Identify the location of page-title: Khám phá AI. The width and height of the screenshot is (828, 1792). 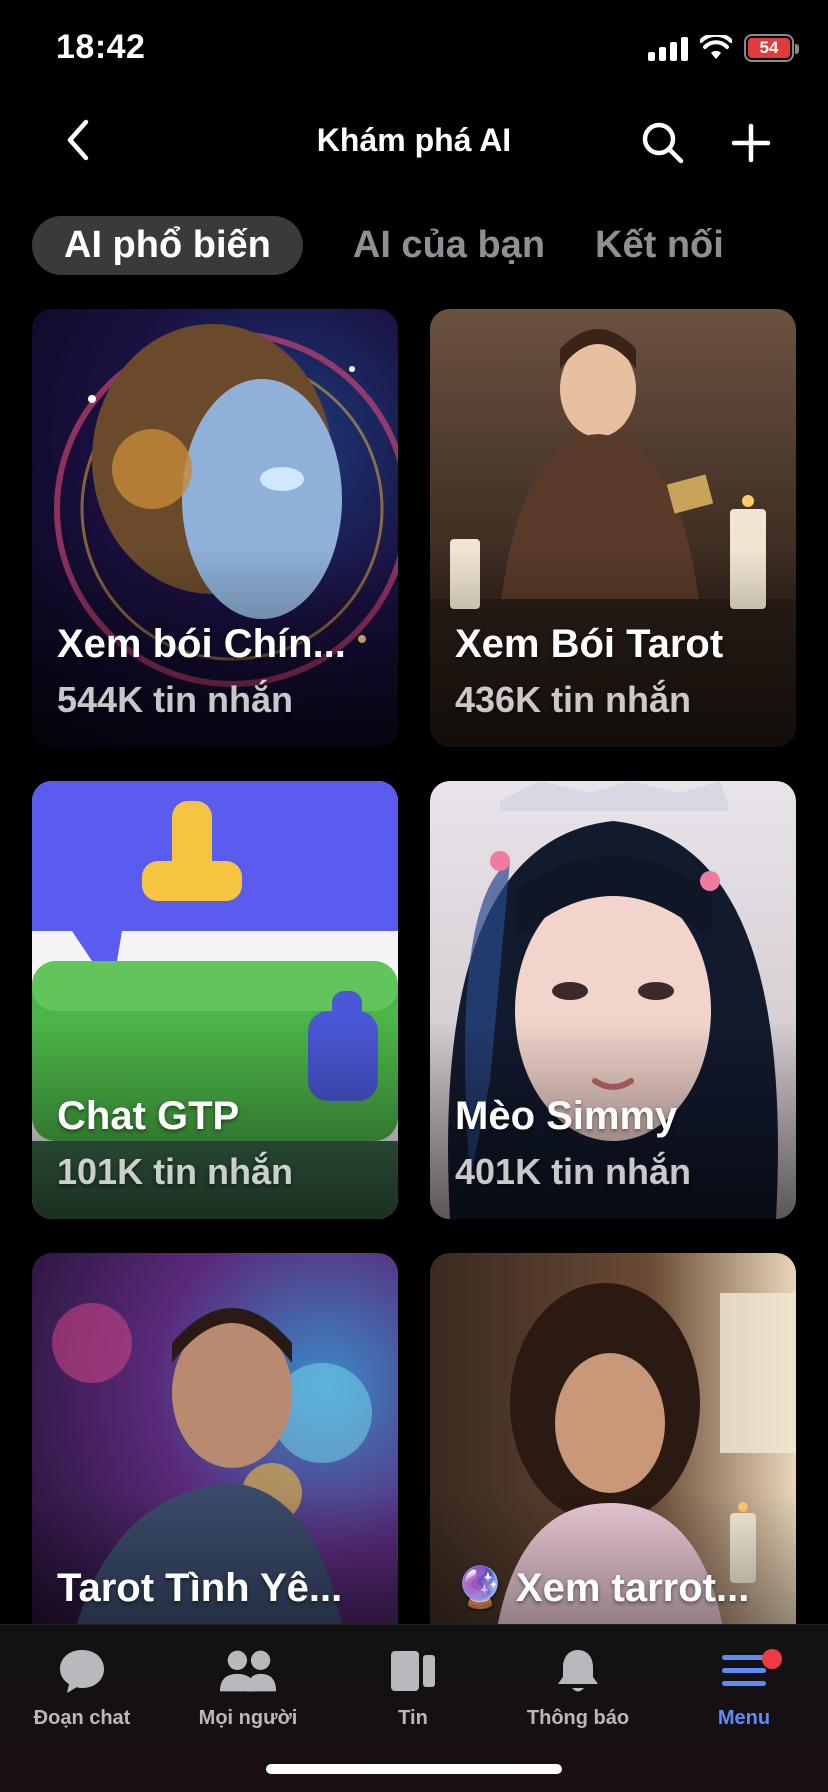
(414, 140).